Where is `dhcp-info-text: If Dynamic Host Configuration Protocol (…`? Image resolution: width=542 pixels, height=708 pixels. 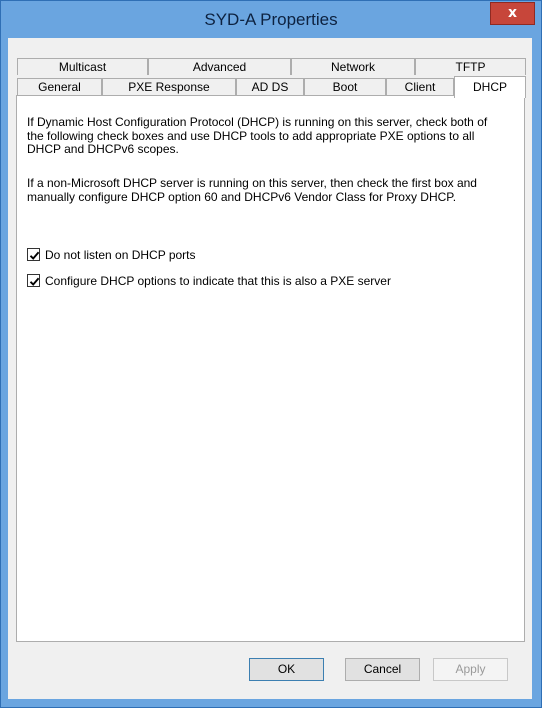 dhcp-info-text: If Dynamic Host Configuration Protocol (… is located at coordinates (257, 135).